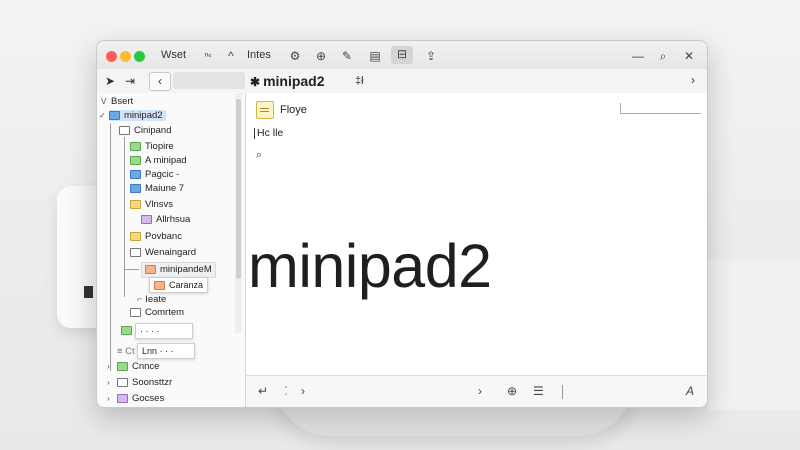  I want to click on tree-item-vlnsvs: Vlnsvs, so click(151, 205).